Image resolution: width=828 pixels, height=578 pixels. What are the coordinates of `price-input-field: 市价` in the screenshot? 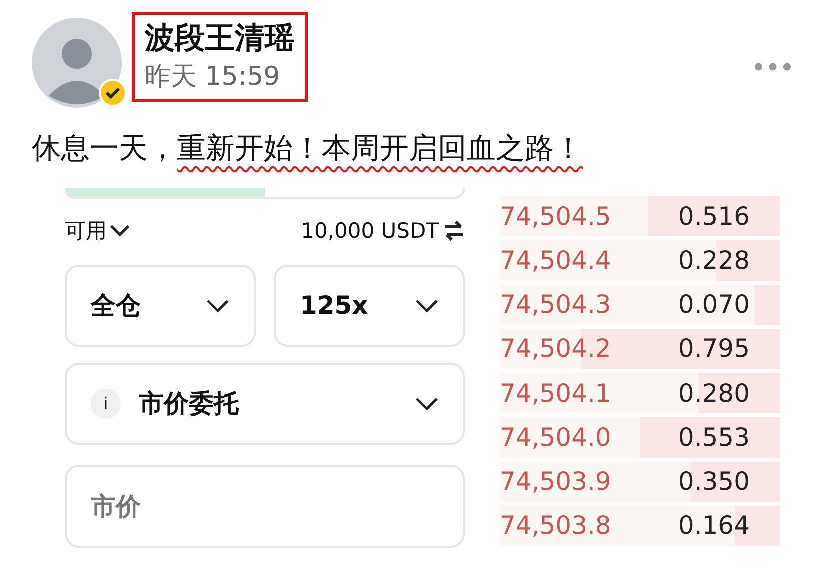 It's located at (265, 506).